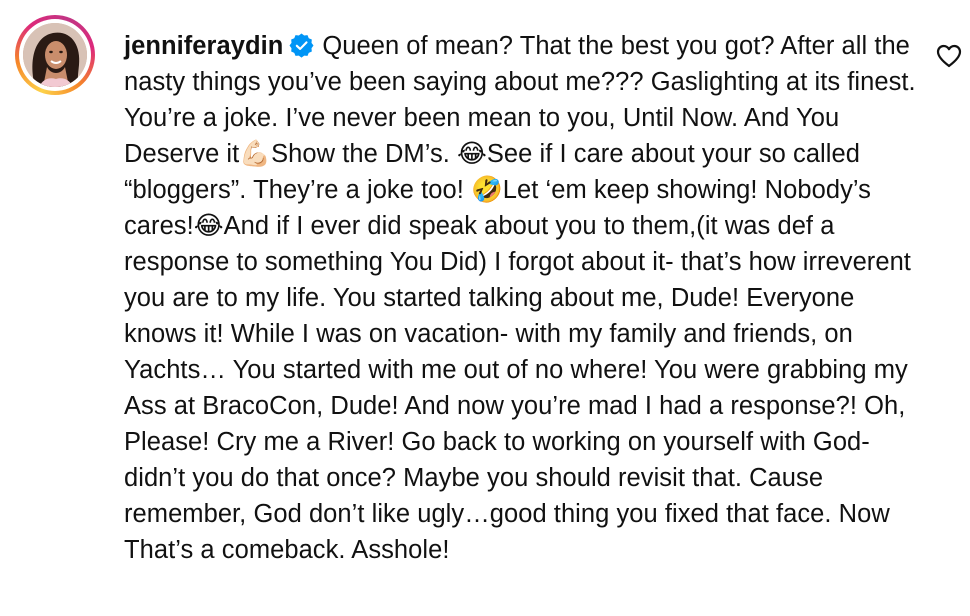 Image resolution: width=970 pixels, height=616 pixels. I want to click on username: jenniferaydin, so click(203, 46).